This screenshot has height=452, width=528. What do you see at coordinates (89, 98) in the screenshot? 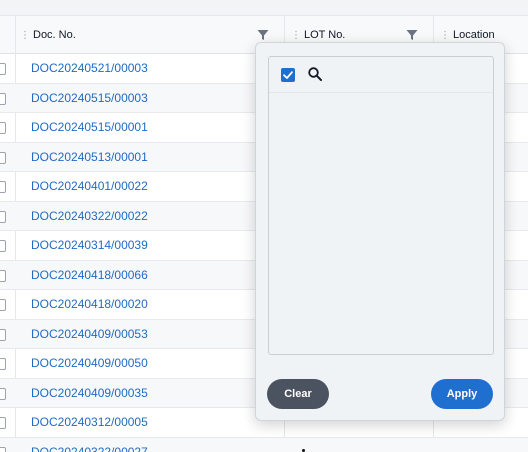
I see `doc-no-link: DOC20240515/00003` at bounding box center [89, 98].